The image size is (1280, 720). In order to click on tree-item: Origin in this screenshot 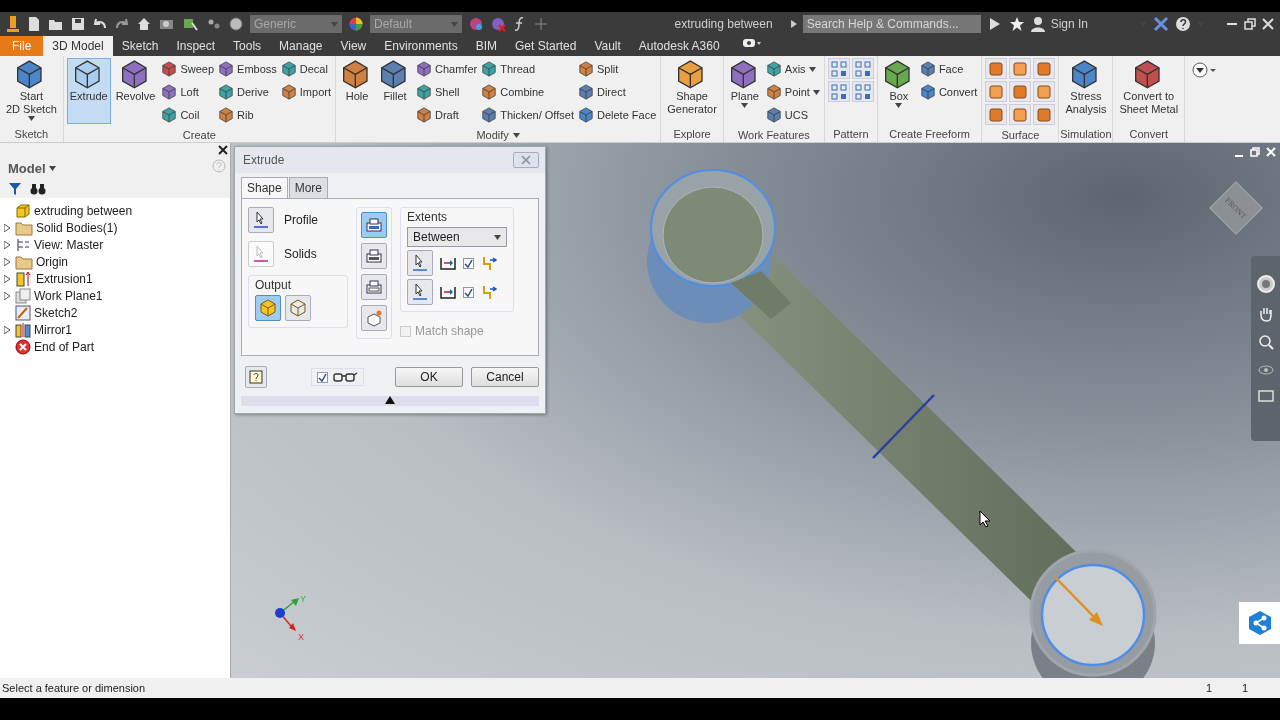, I will do `click(52, 261)`.